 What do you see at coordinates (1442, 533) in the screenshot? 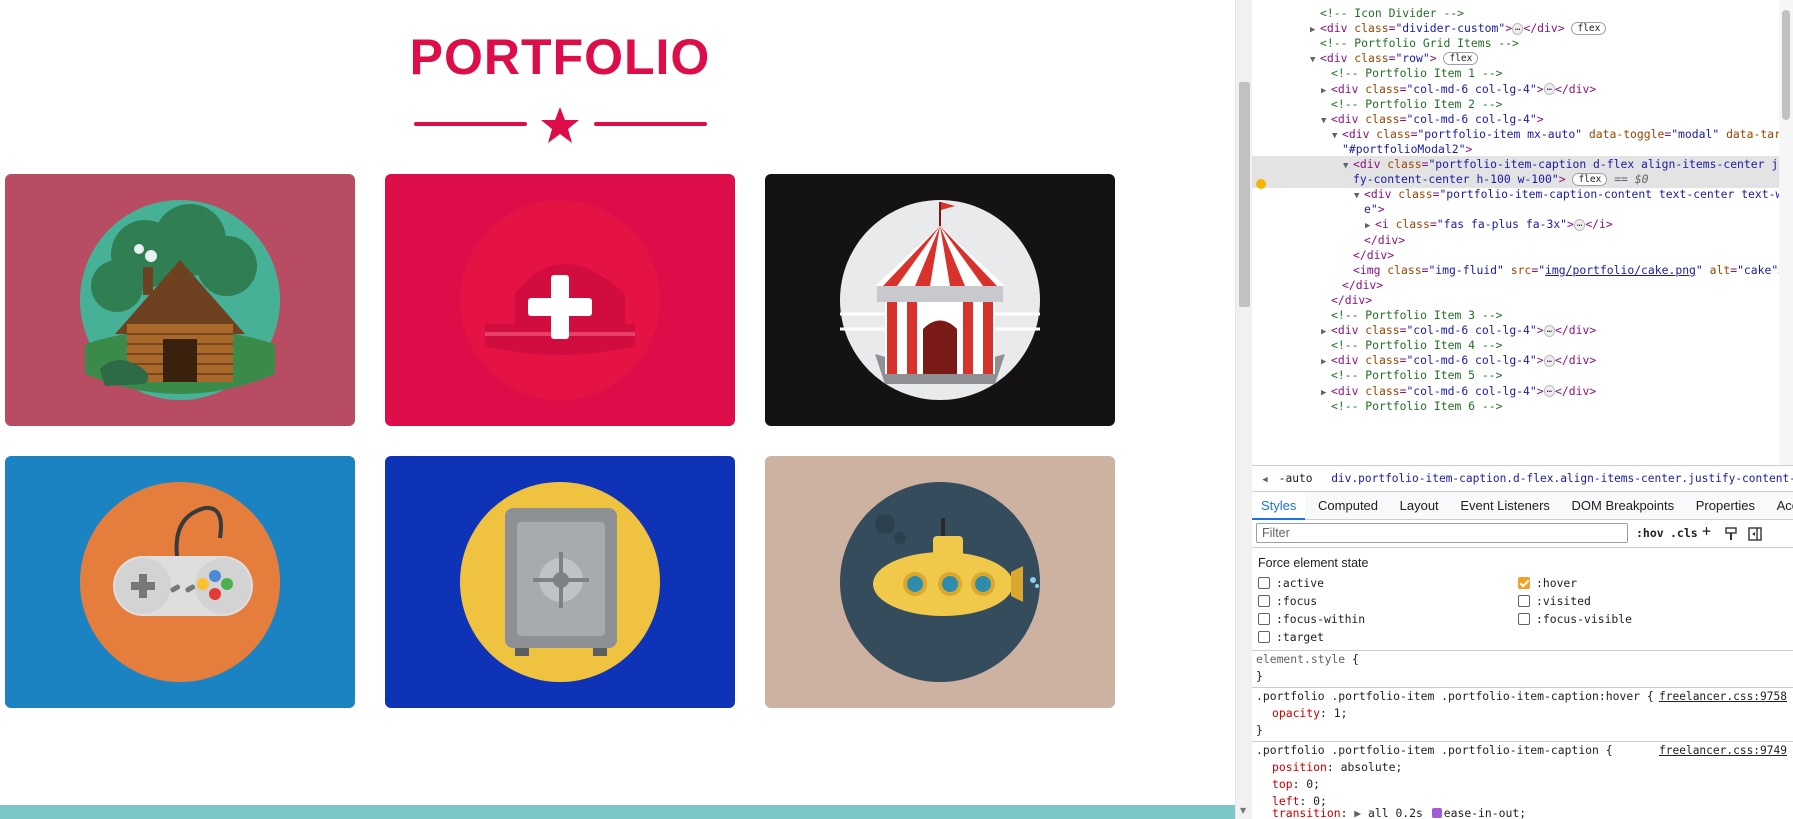
I see `styles-filter-input` at bounding box center [1442, 533].